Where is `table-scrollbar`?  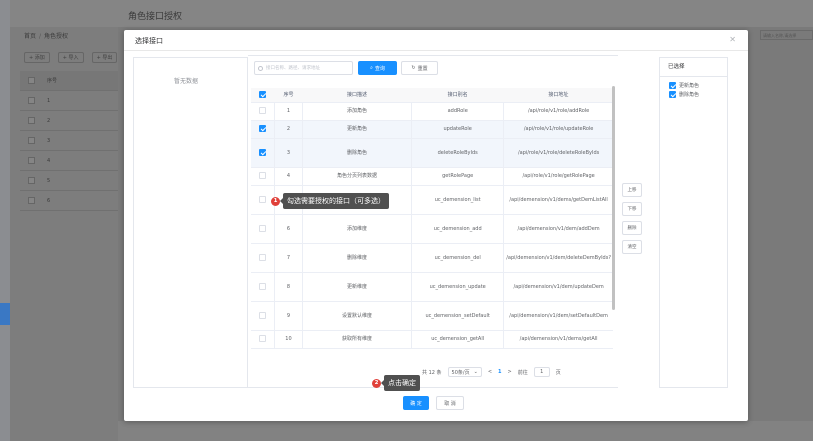 table-scrollbar is located at coordinates (613, 198).